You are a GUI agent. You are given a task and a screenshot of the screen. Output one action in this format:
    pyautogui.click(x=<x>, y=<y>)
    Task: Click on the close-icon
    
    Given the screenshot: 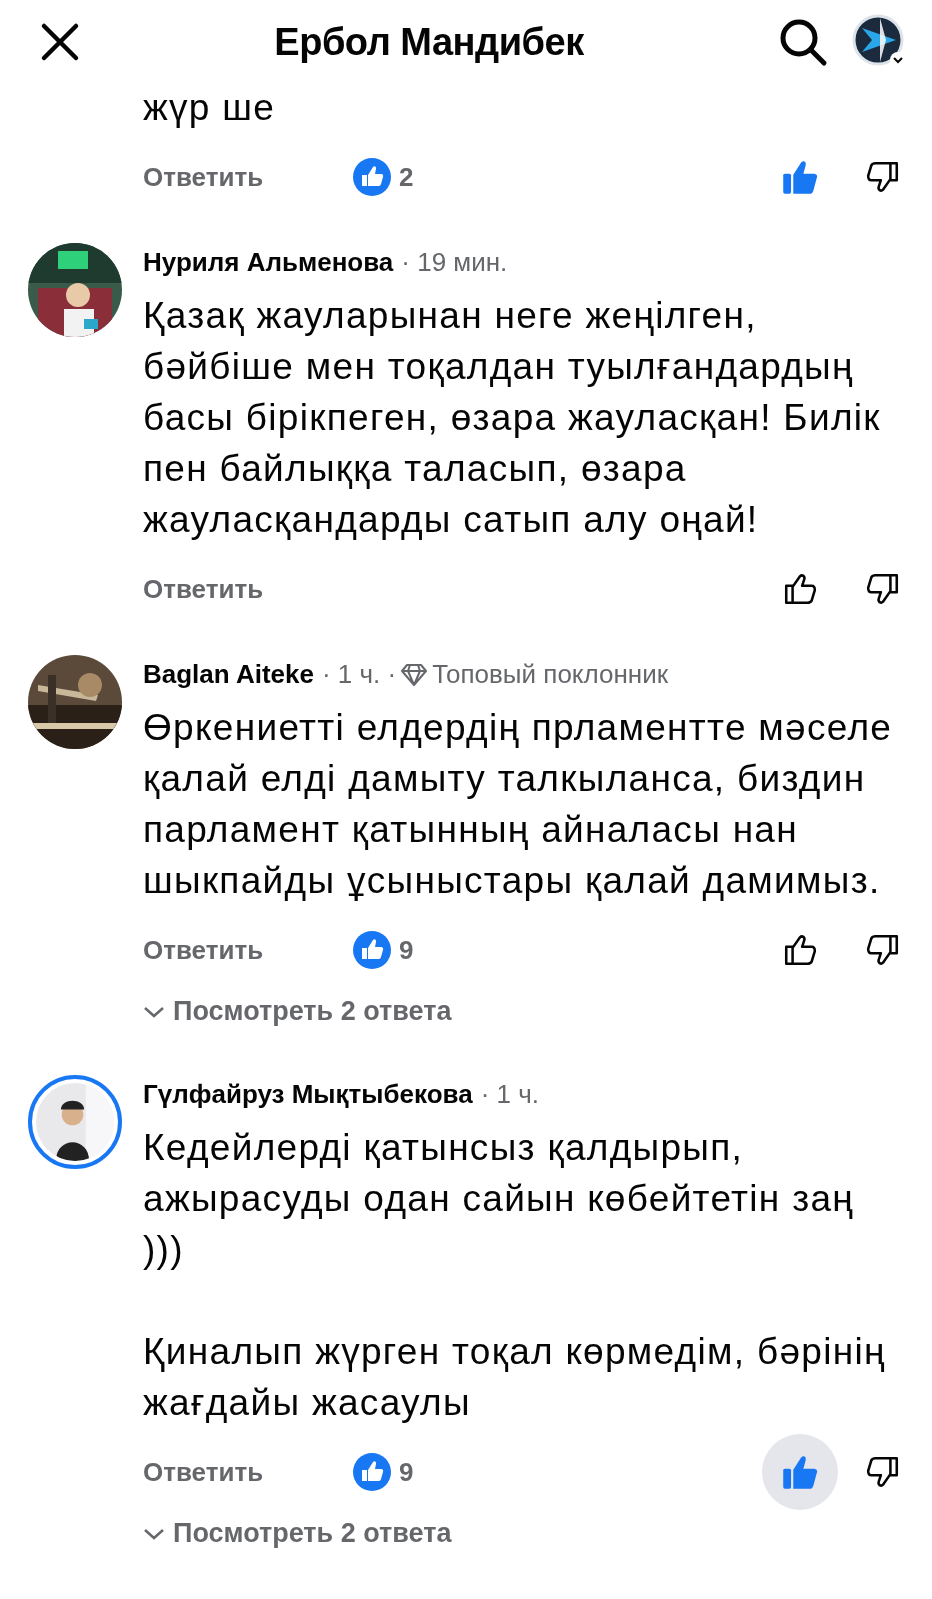 What is the action you would take?
    pyautogui.click(x=60, y=42)
    